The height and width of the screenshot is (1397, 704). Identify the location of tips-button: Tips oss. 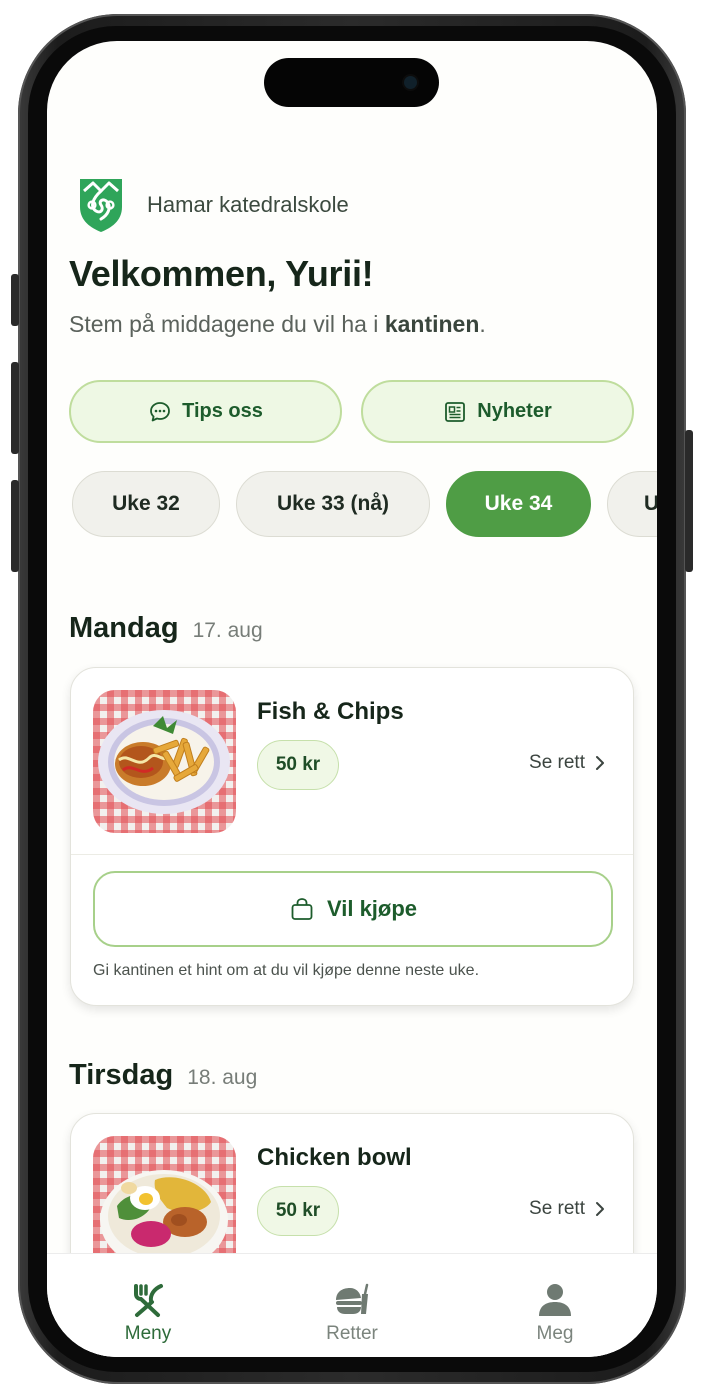
(205, 411).